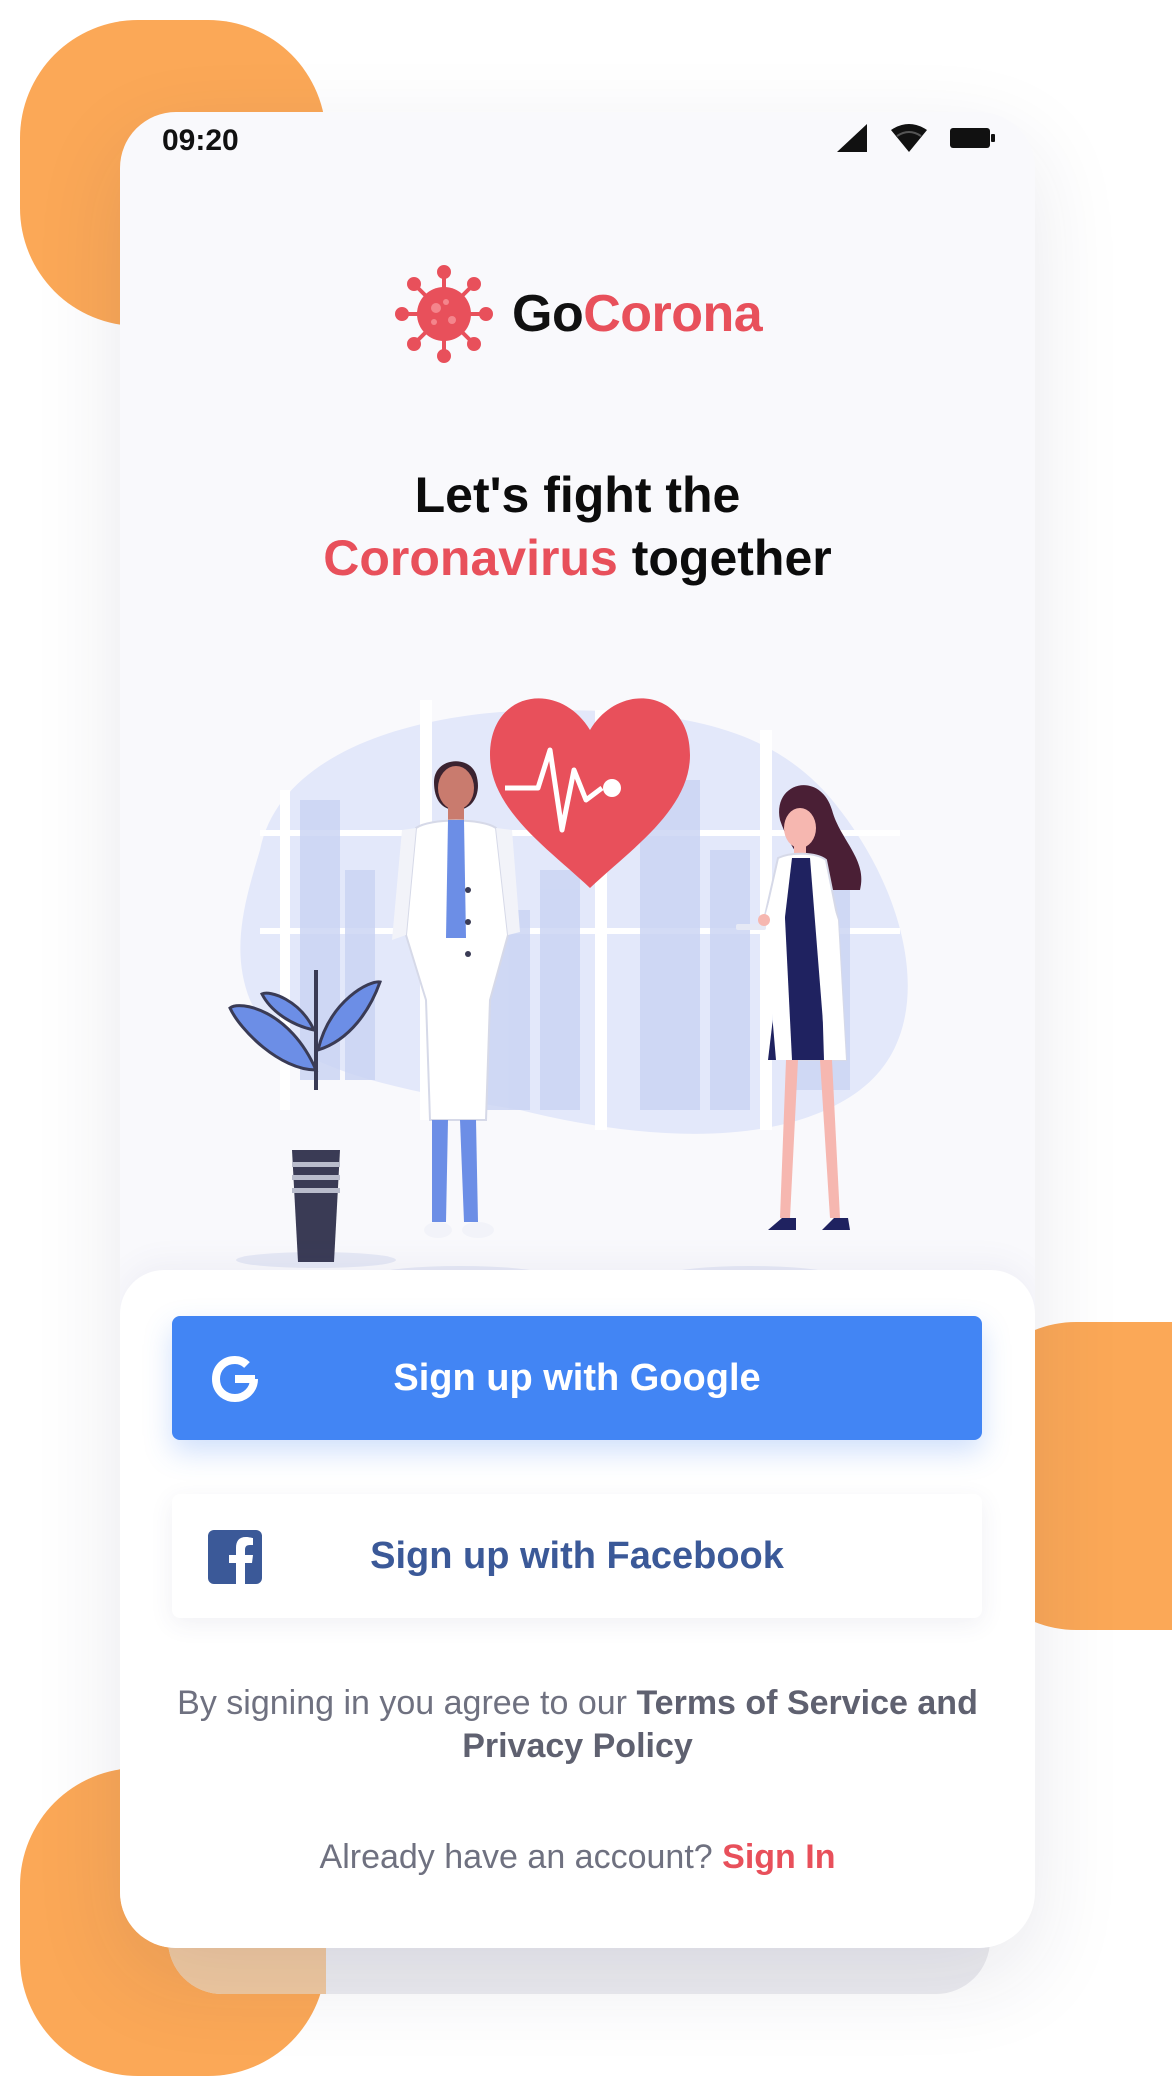  I want to click on headline-line2-rest: together, so click(731, 558).